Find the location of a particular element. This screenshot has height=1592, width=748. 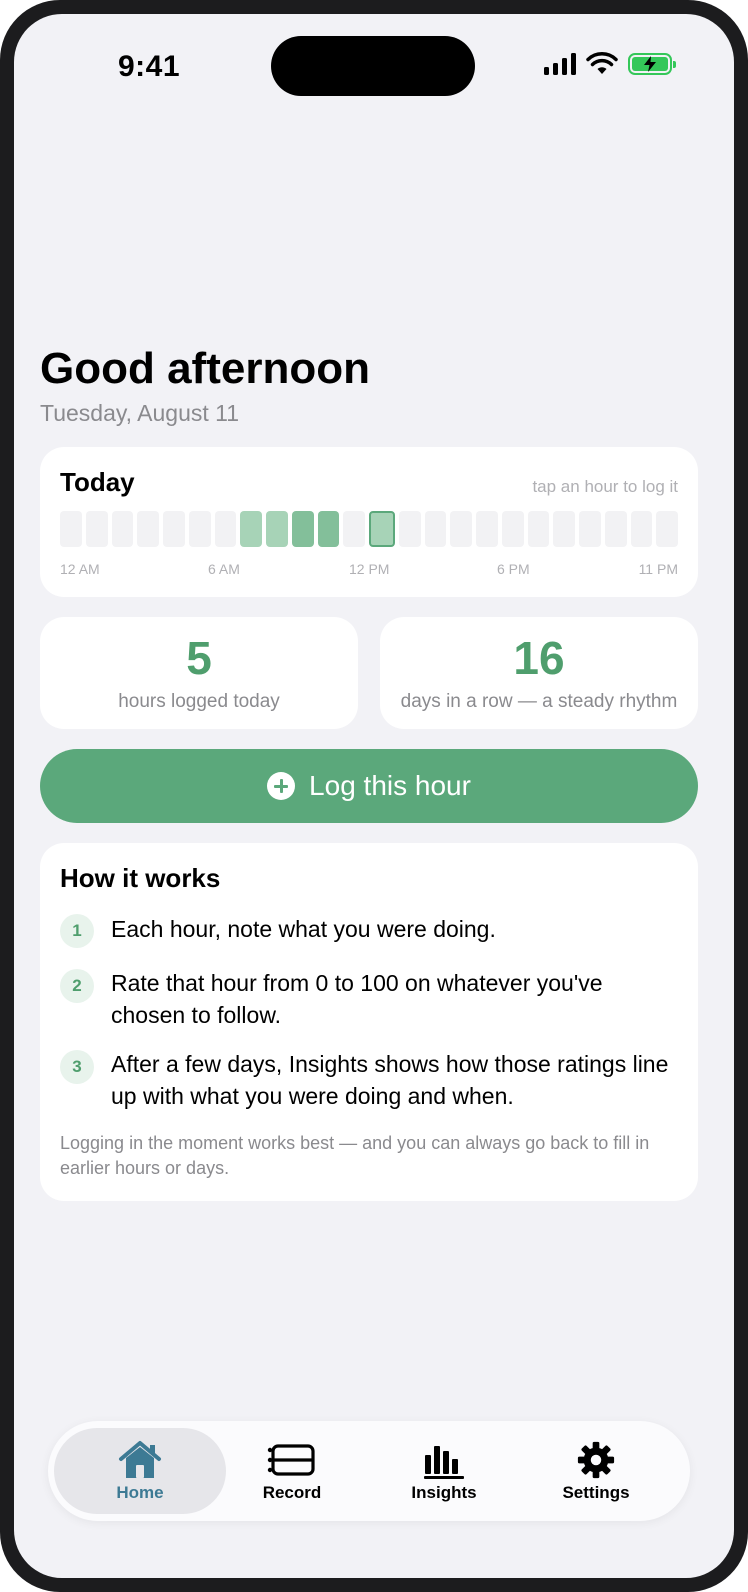

step-item: 1 Each hour, note what you were doing. is located at coordinates (365, 930).